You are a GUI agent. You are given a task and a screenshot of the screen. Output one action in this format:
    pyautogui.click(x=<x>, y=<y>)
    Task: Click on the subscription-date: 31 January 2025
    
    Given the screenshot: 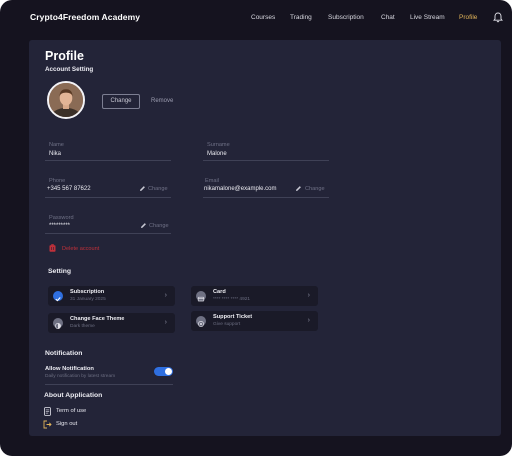 What is the action you would take?
    pyautogui.click(x=88, y=299)
    